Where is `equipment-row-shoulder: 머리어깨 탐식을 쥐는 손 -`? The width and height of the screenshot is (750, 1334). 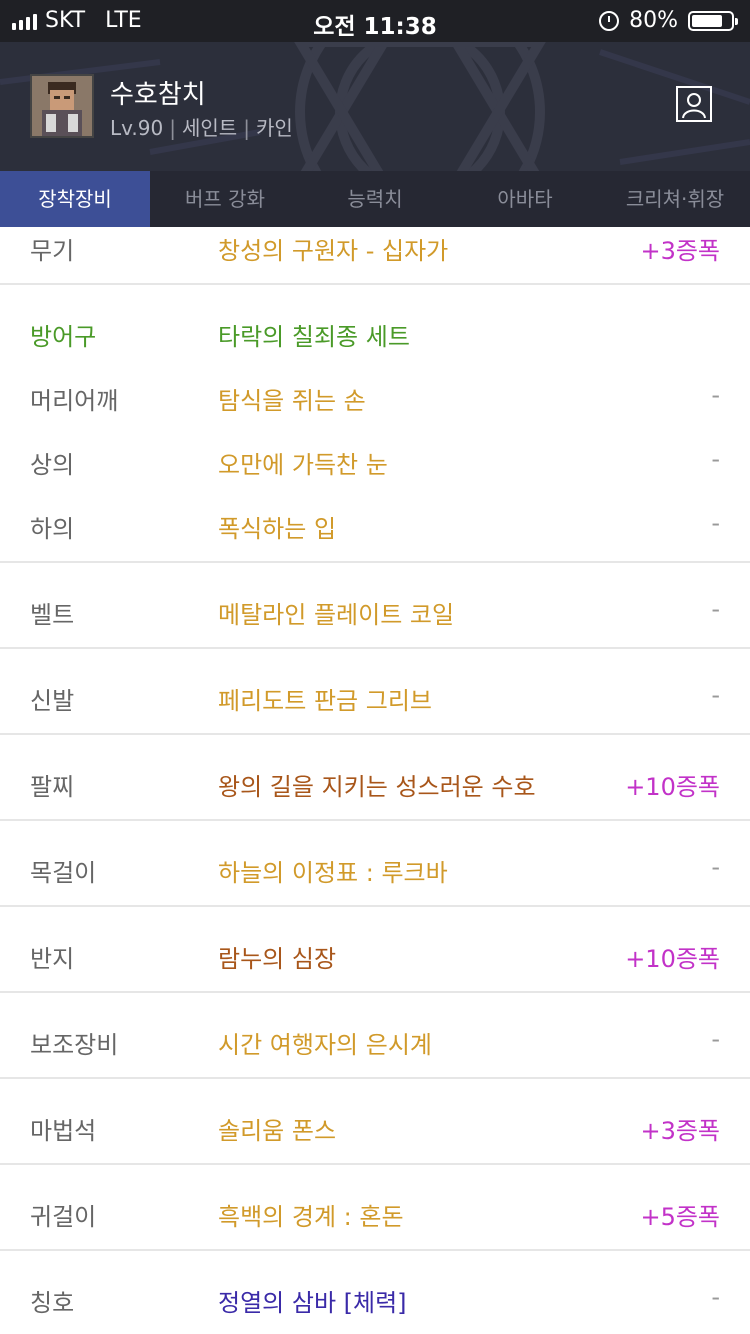
equipment-row-shoulder: 머리어깨 탐식을 쥐는 손 - is located at coordinates (375, 394).